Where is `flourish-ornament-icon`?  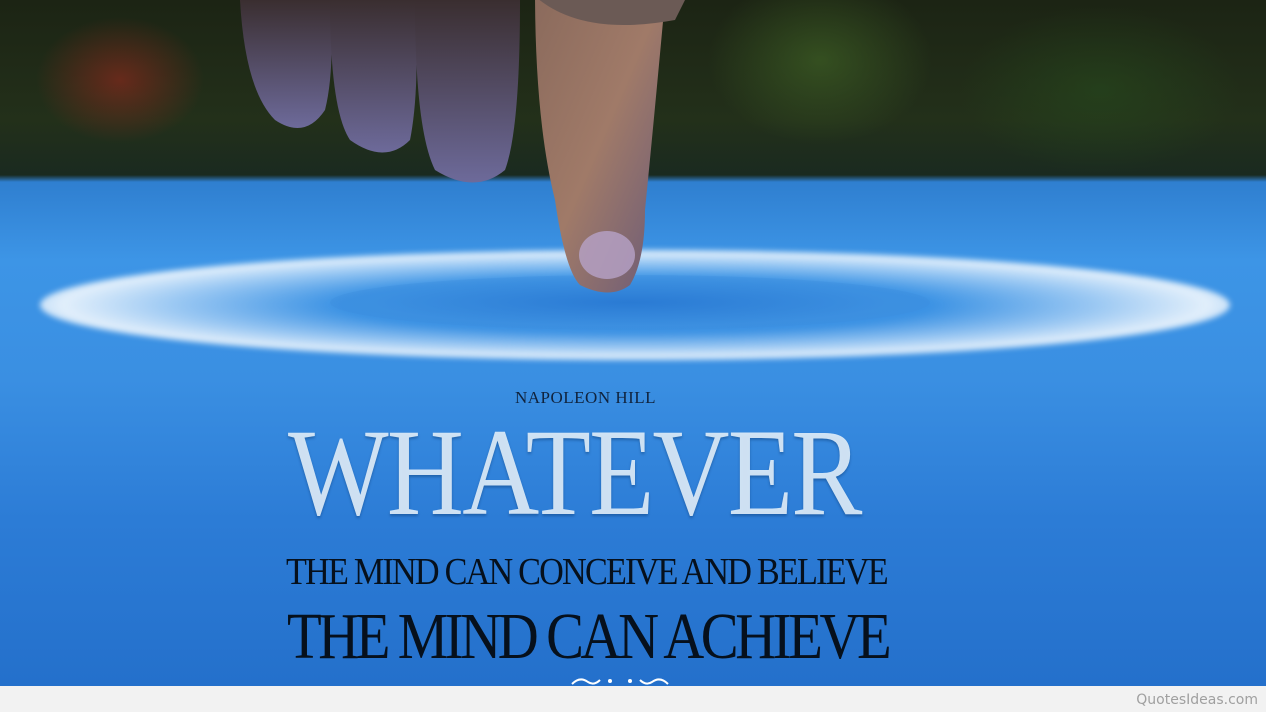 flourish-ornament-icon is located at coordinates (620, 681).